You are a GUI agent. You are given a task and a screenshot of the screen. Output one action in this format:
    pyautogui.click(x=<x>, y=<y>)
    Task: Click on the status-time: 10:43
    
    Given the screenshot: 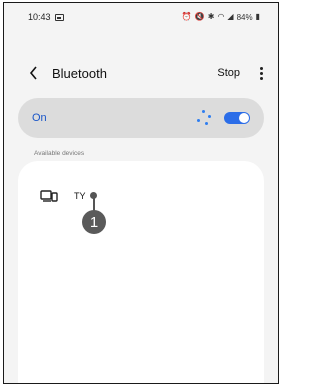 What is the action you would take?
    pyautogui.click(x=39, y=17)
    